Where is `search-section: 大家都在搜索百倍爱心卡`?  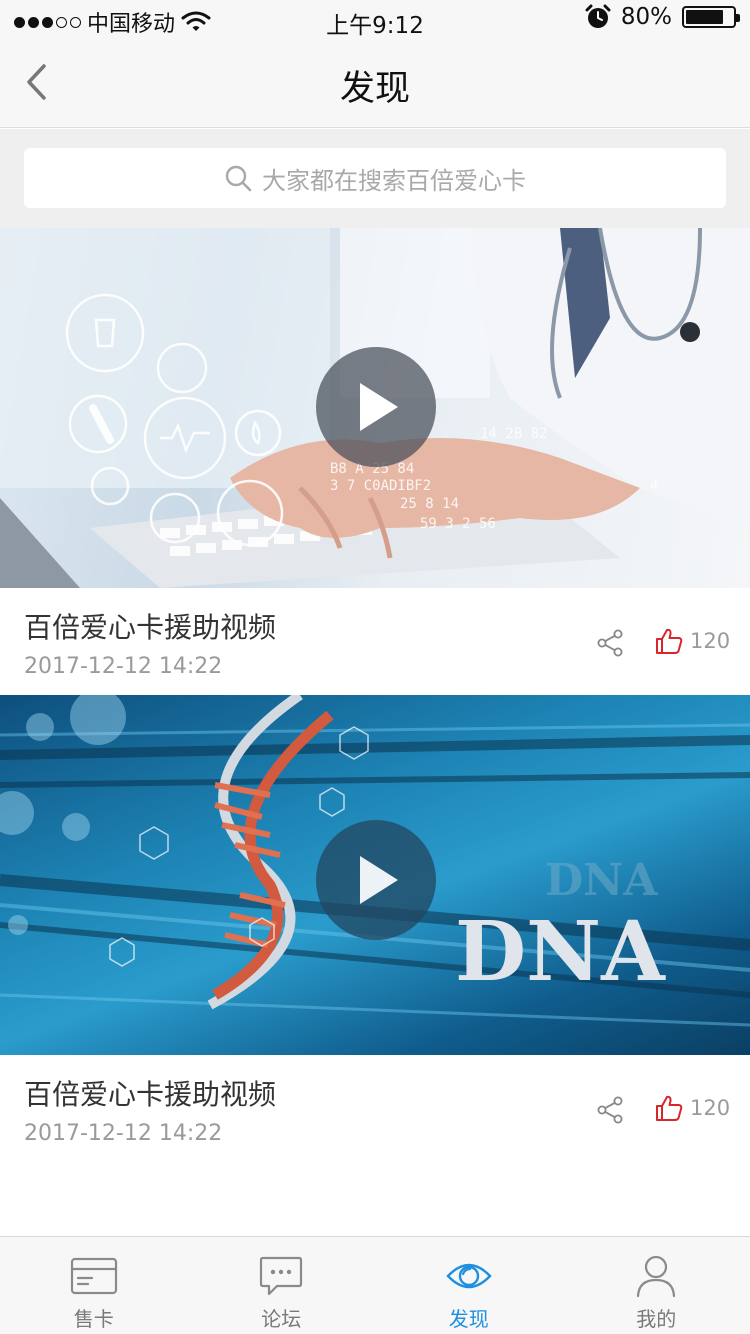
search-section: 大家都在搜索百倍爱心卡 is located at coordinates (375, 178).